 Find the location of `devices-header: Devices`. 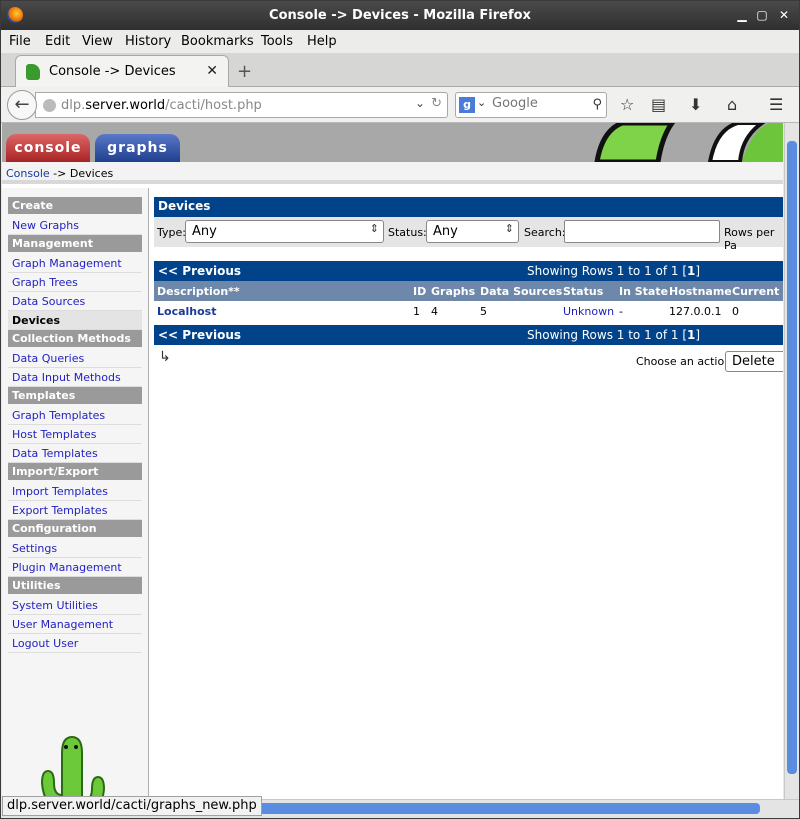

devices-header: Devices is located at coordinates (468, 207).